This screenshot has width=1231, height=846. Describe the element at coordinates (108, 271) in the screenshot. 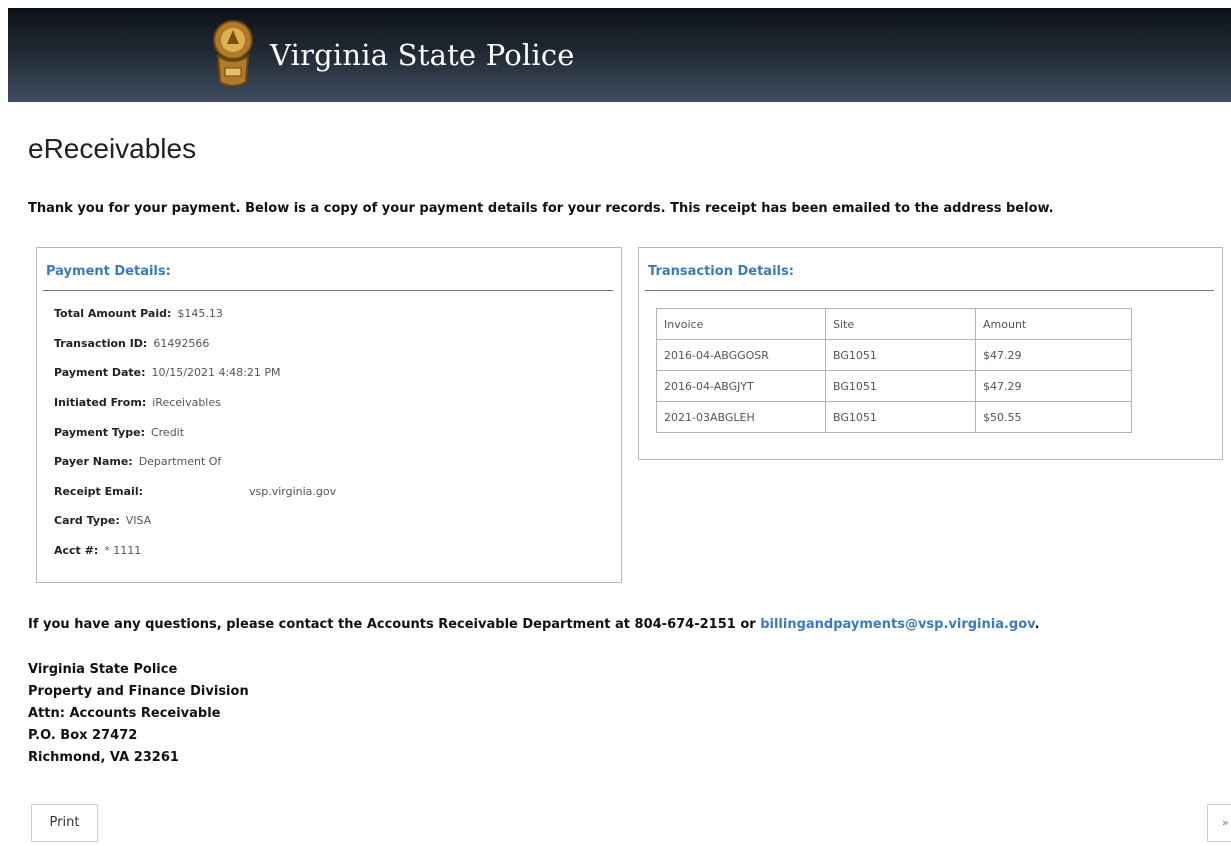

I see `payment-details-heading: Payment Details:` at that location.